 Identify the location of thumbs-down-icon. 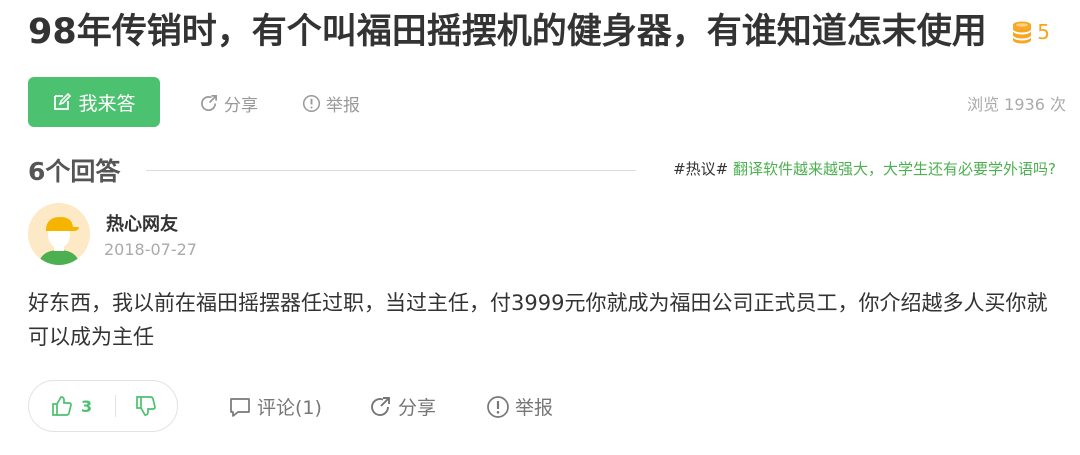
(146, 406).